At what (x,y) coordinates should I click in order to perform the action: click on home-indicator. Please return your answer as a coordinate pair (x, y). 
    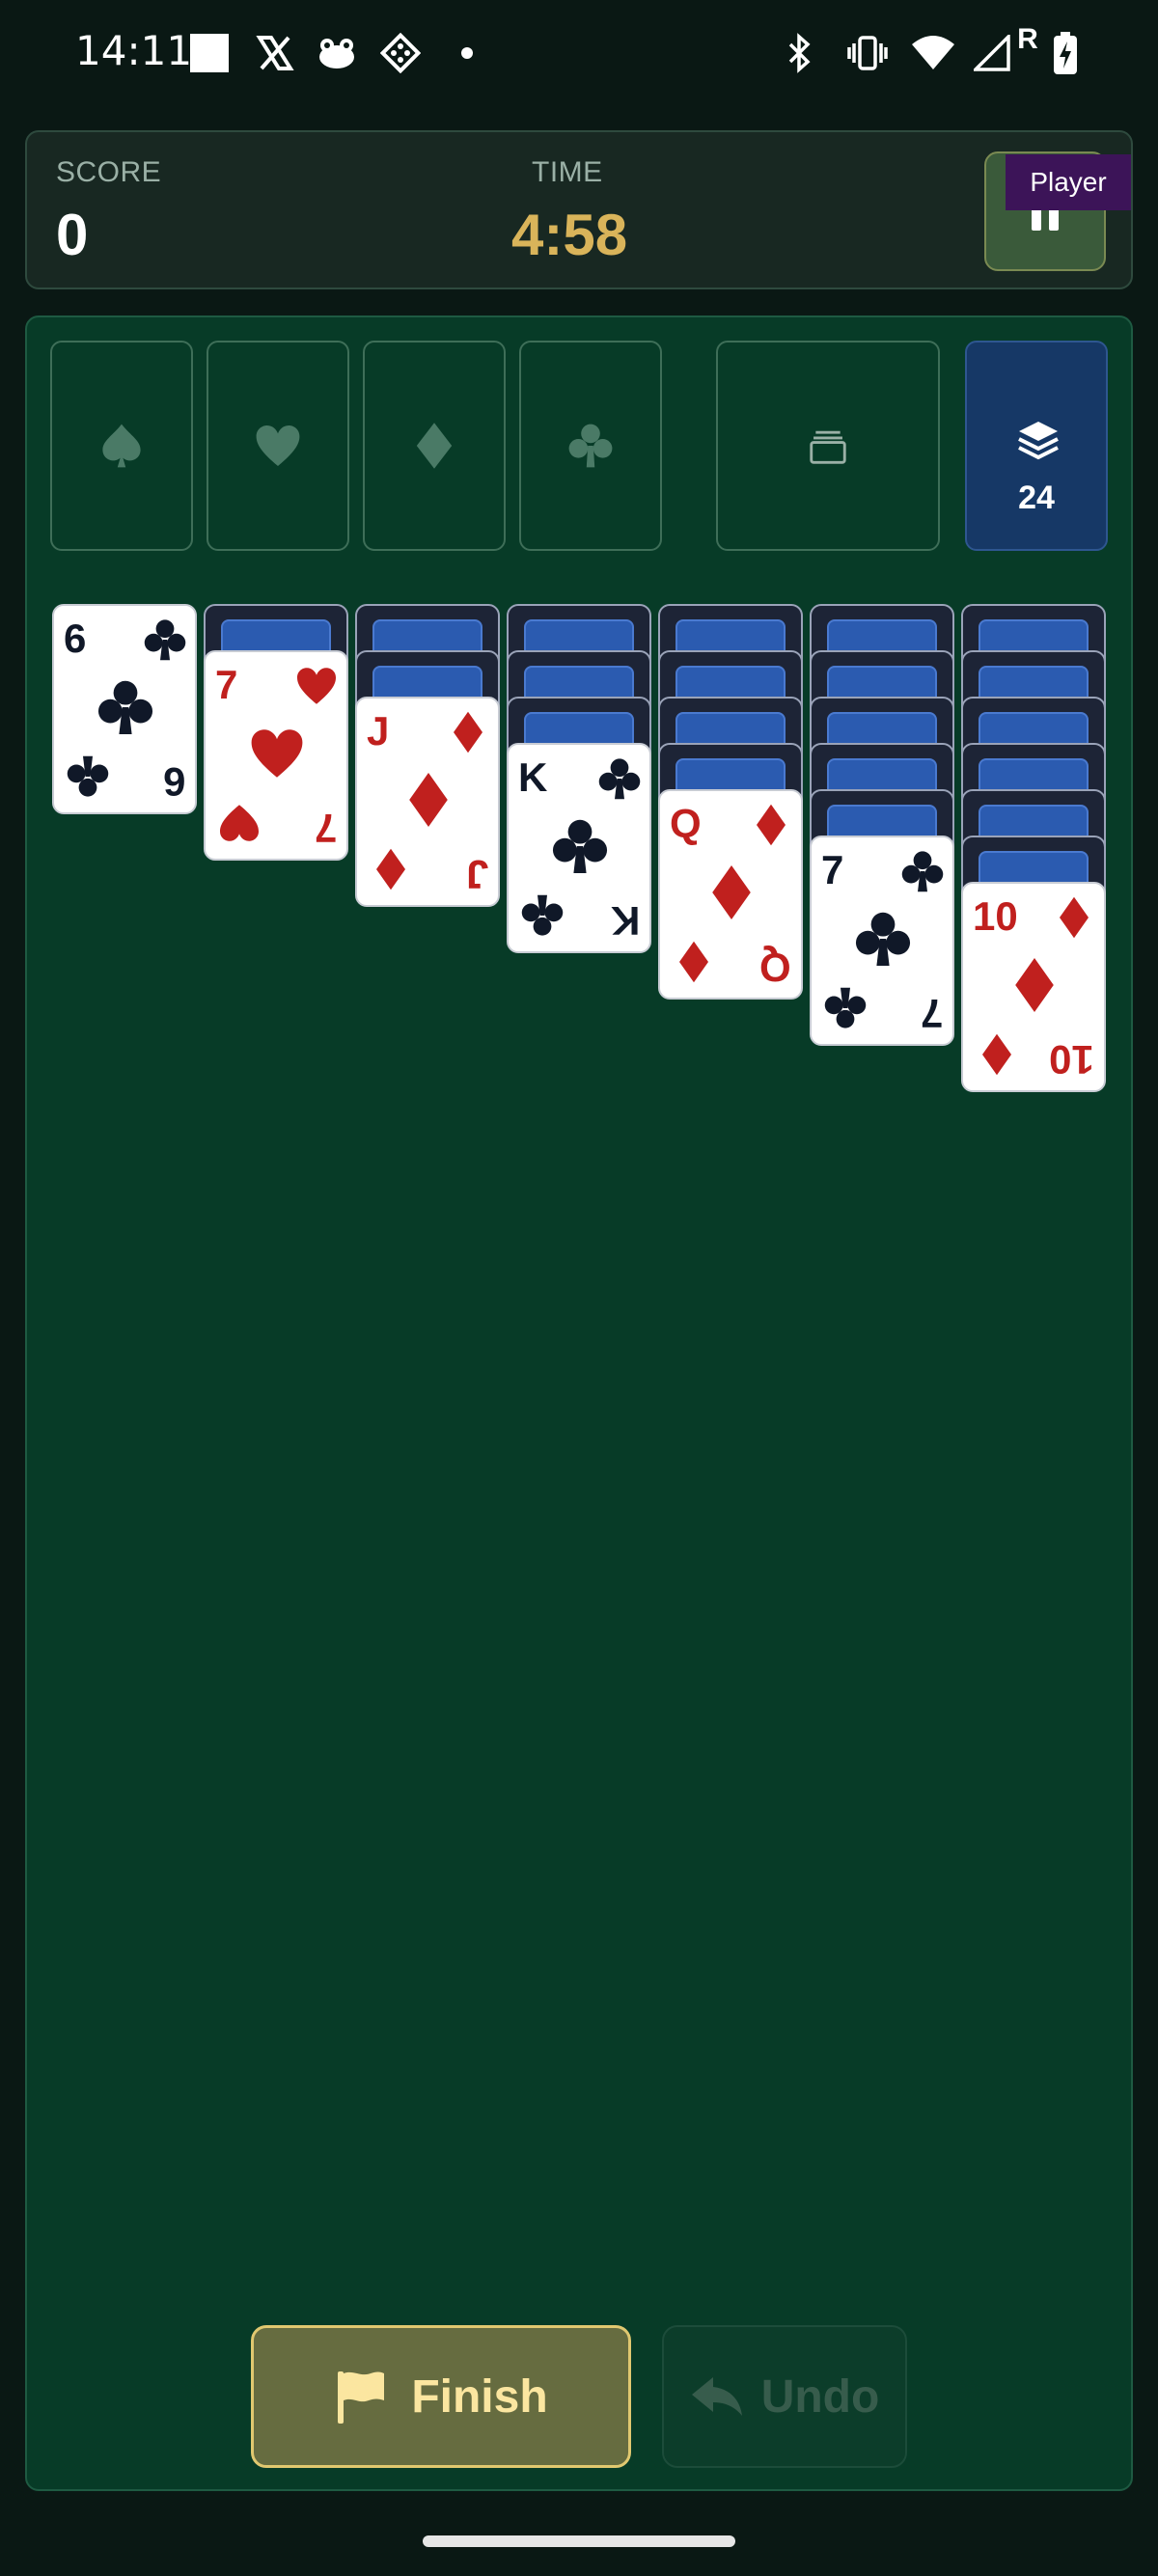
    Looking at the image, I should click on (579, 2541).